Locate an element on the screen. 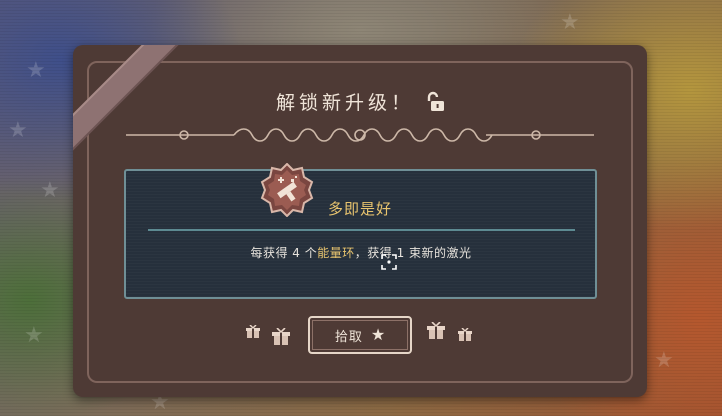 The width and height of the screenshot is (722, 416). pickup-button: 拾取 ★ is located at coordinates (360, 335).